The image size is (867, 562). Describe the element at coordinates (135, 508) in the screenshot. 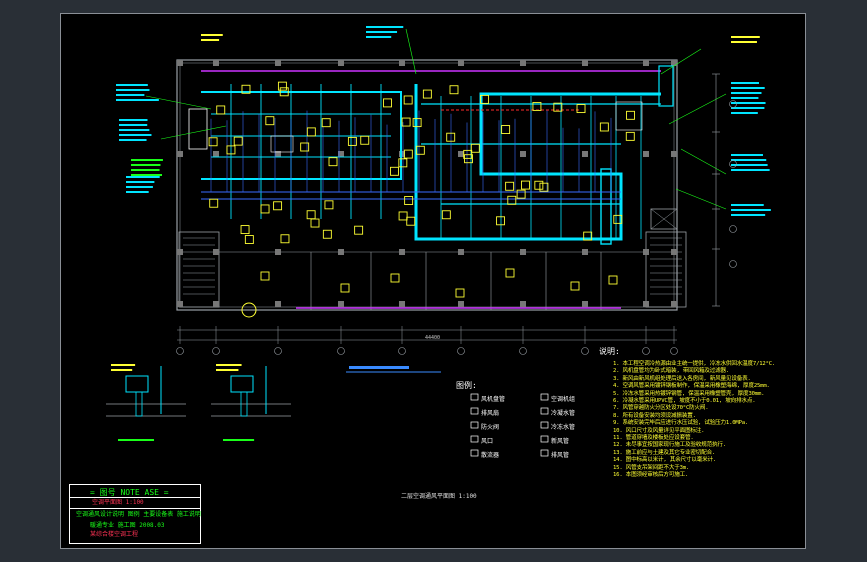

I see `title-block-divider` at that location.